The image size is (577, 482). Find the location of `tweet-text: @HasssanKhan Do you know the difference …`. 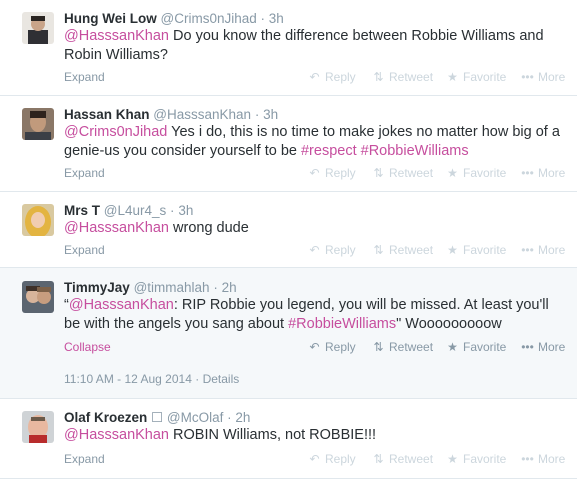

tweet-text: @HasssanKhan Do you know the difference … is located at coordinates (314, 46).